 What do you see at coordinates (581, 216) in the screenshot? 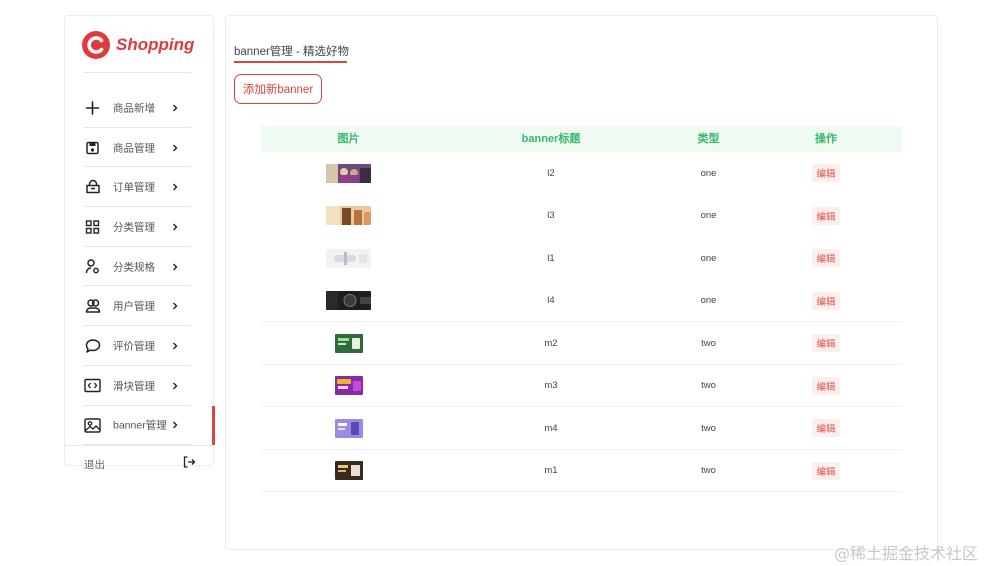
I see `table-row: l3 one 编辑` at bounding box center [581, 216].